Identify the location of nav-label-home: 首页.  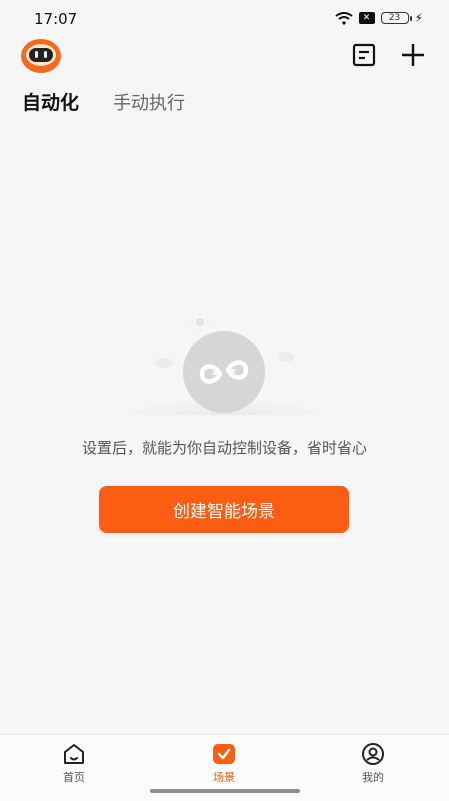
(74, 777).